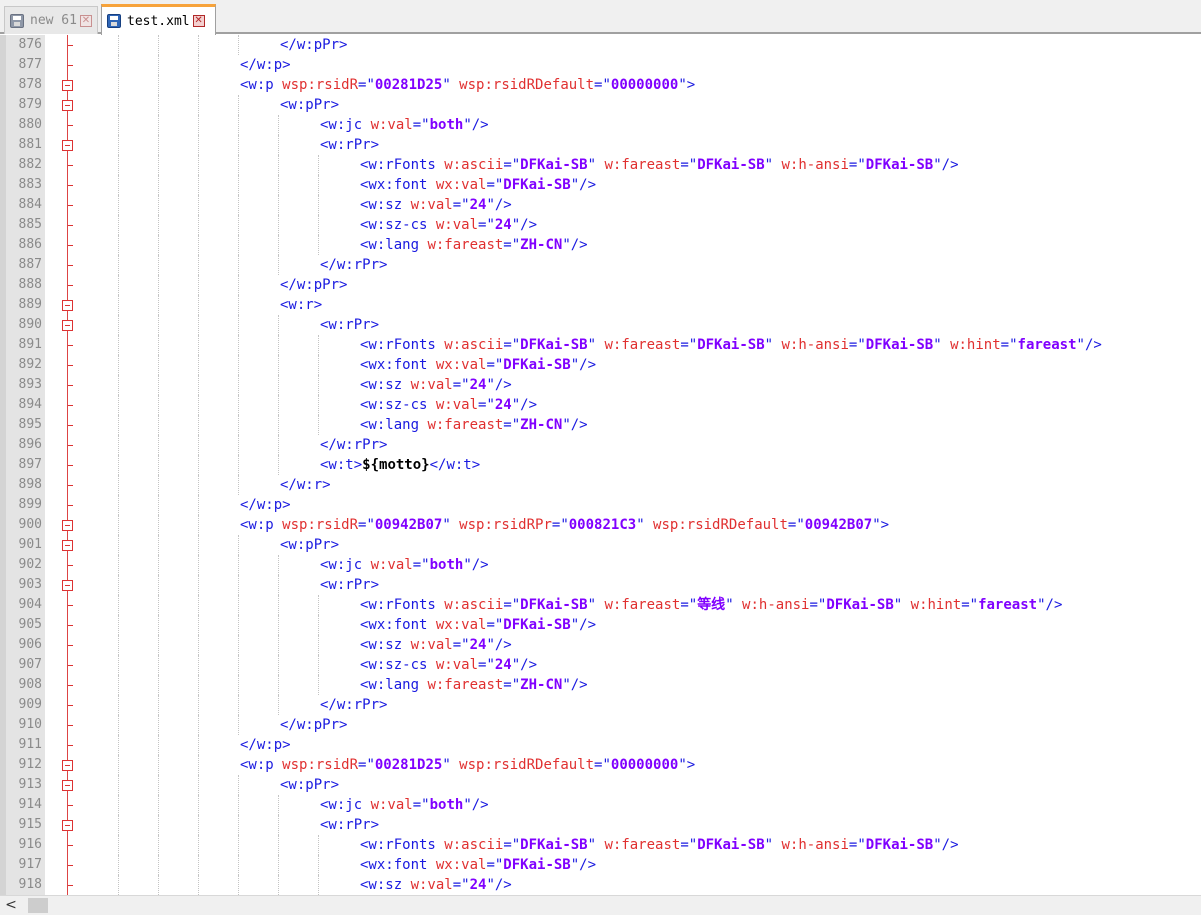 The image size is (1201, 915). What do you see at coordinates (600, 205) in the screenshot?
I see `code-line: 884 <w:sz w:val="24"/>` at bounding box center [600, 205].